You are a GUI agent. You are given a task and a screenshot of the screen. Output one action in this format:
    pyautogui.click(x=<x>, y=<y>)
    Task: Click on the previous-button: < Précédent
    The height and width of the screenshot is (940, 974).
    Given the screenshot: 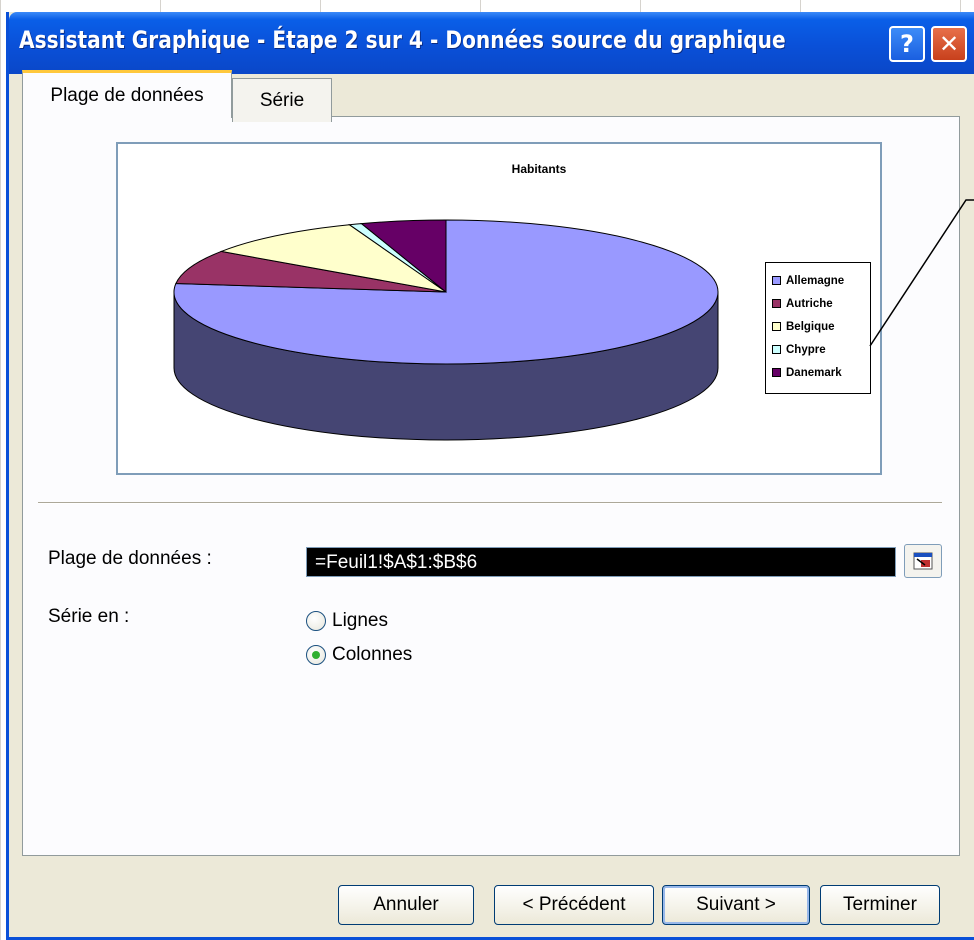 What is the action you would take?
    pyautogui.click(x=574, y=905)
    